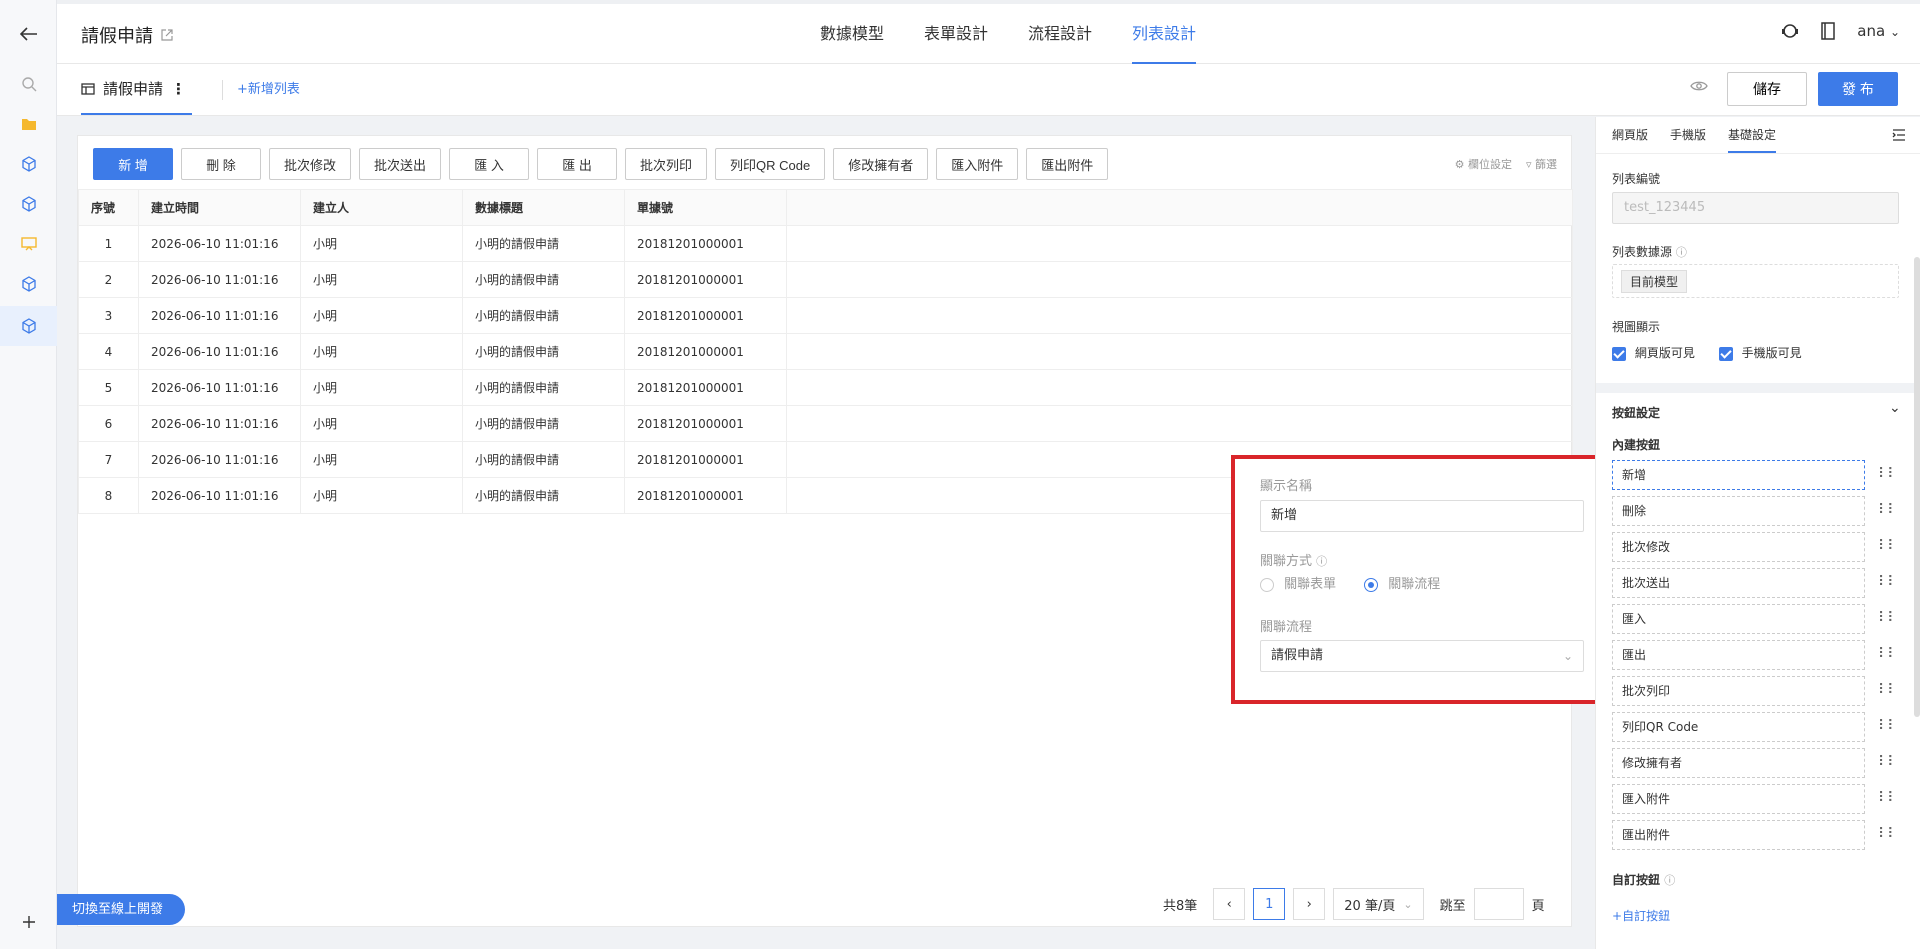  I want to click on switch-online-dev-button: 切換至線上開發, so click(121, 909).